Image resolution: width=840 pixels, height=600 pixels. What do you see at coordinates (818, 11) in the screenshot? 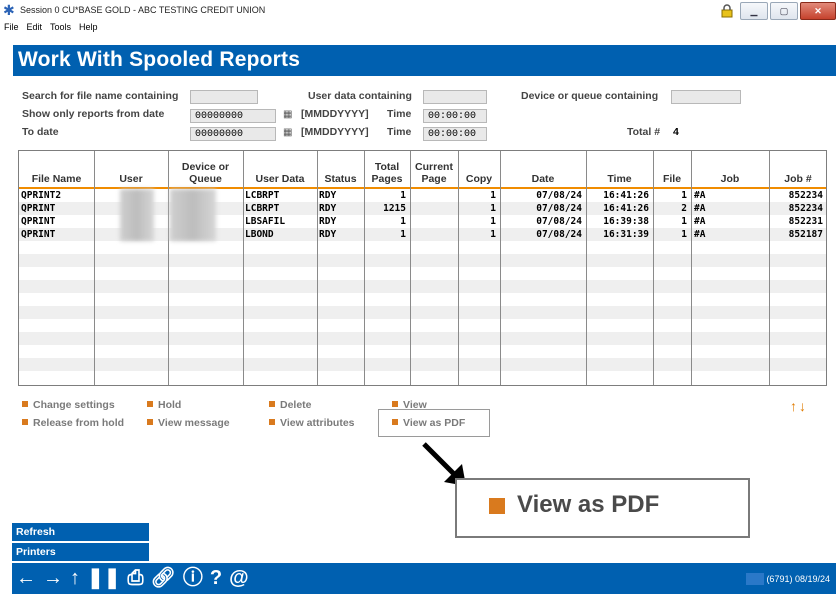
I see `close-button: ✕` at bounding box center [818, 11].